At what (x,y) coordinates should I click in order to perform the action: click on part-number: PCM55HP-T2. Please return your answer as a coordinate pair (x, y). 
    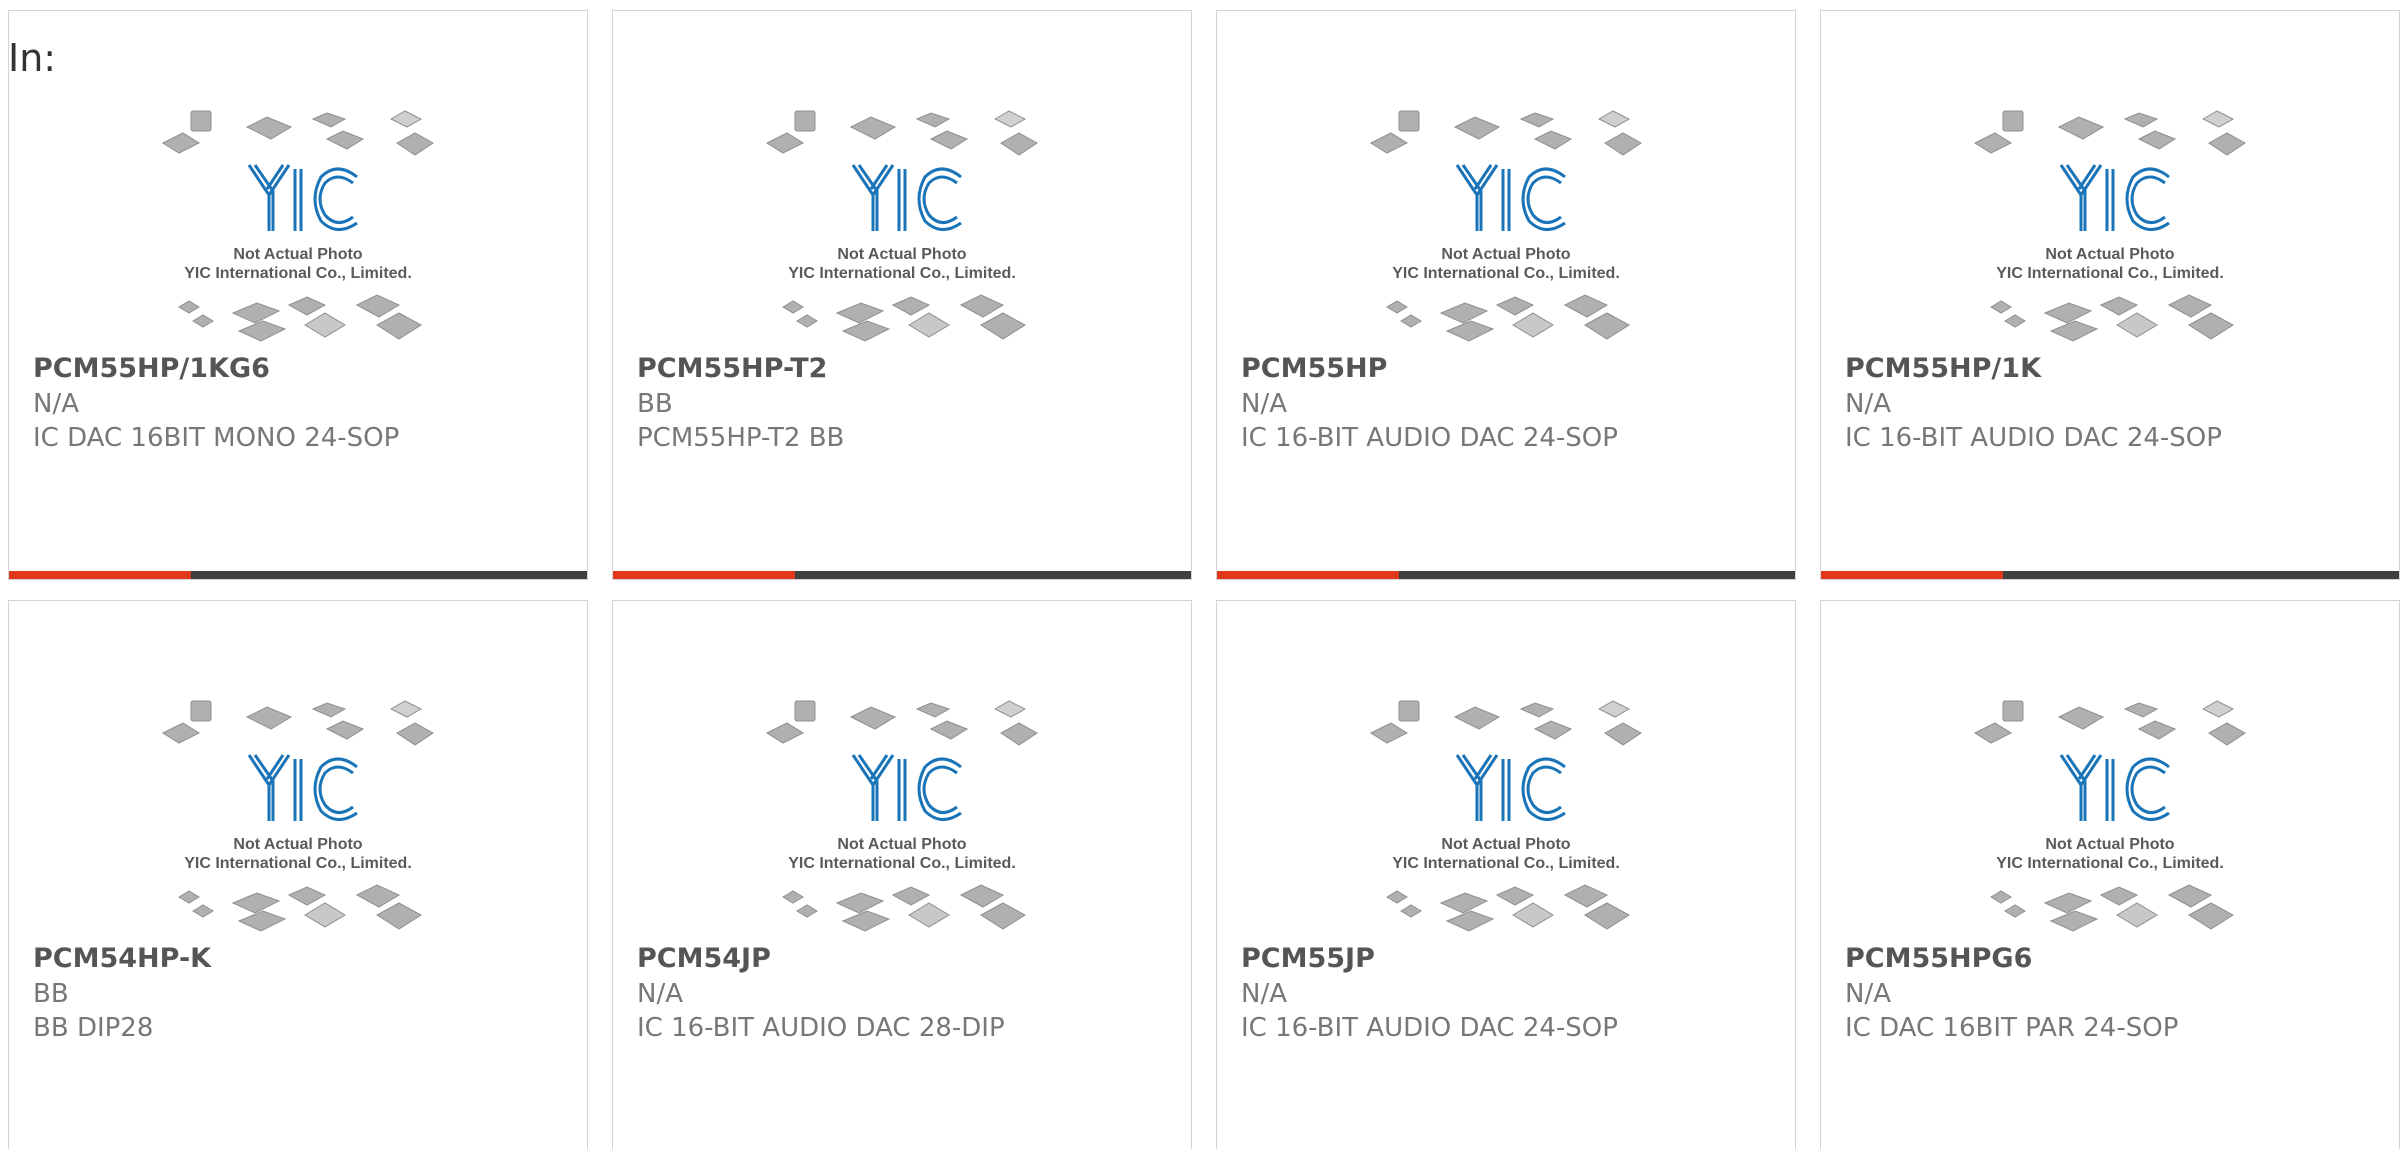
    Looking at the image, I should click on (909, 369).